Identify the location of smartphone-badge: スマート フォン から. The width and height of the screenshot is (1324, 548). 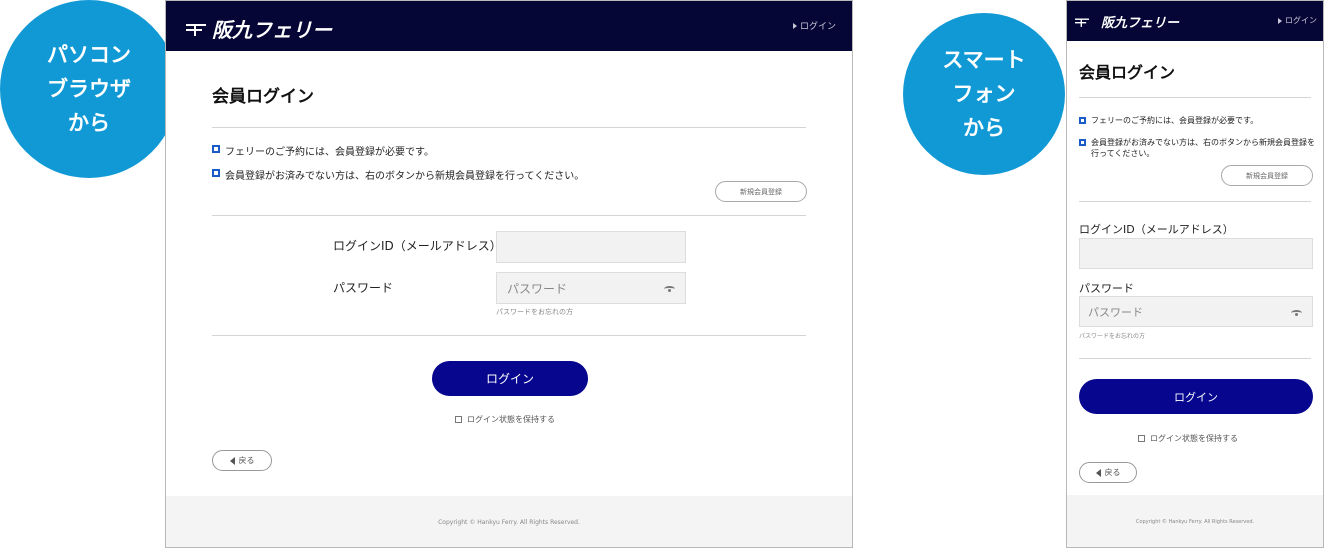
(984, 94).